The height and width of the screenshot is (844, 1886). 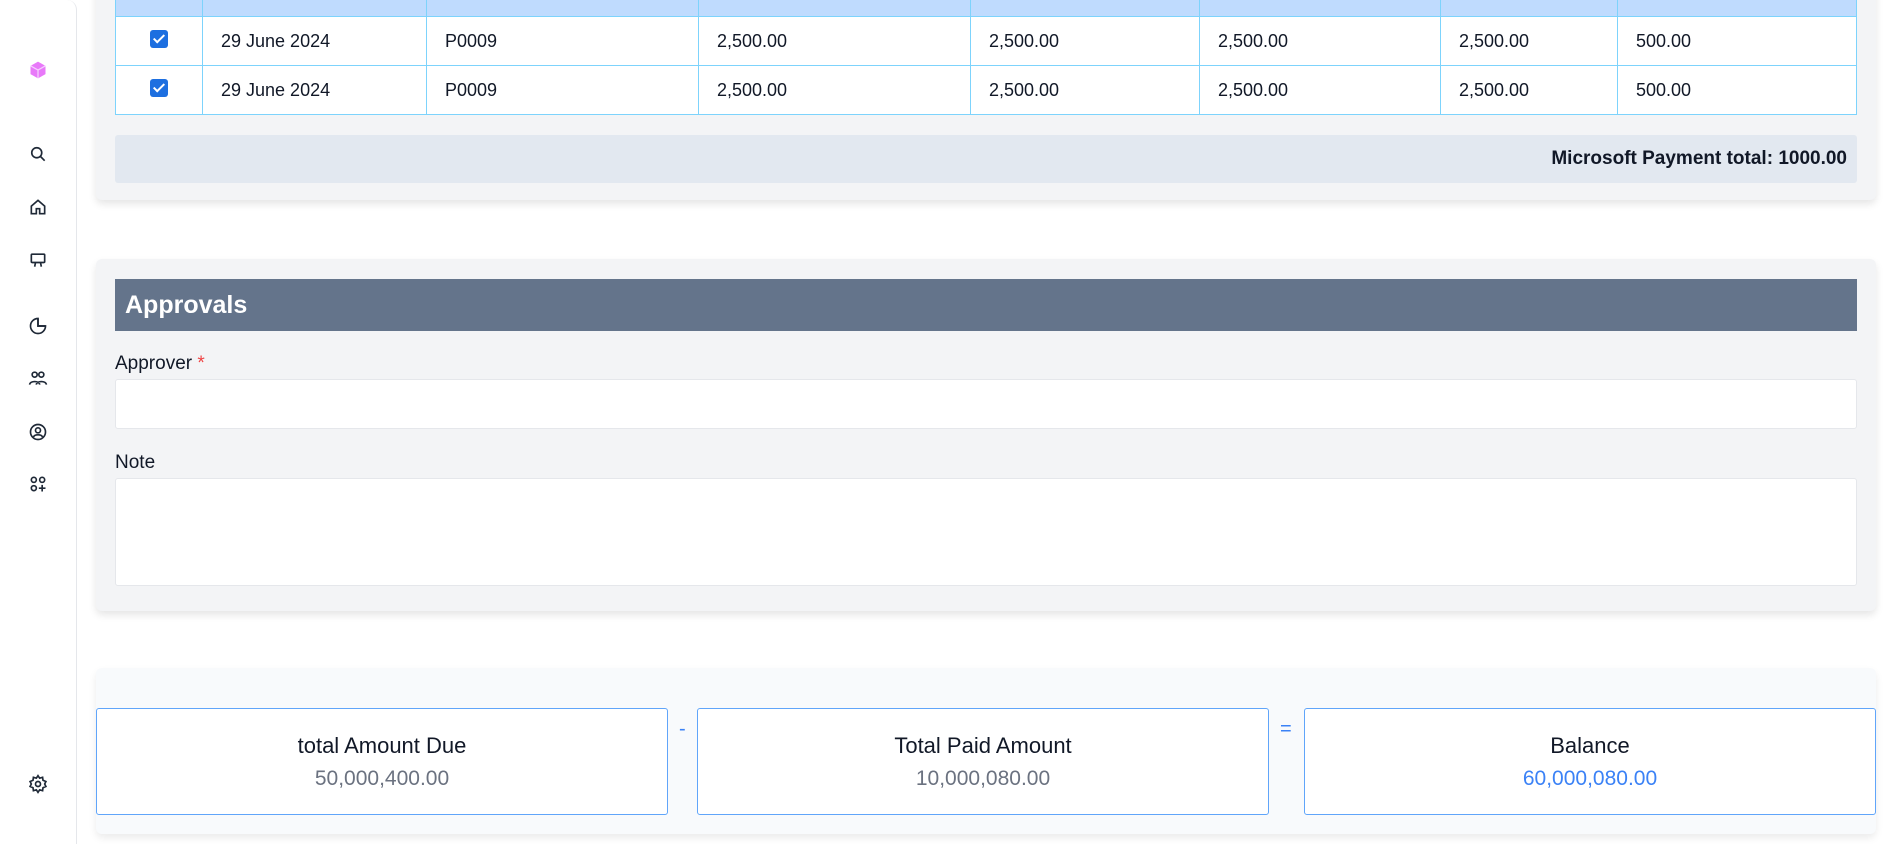 I want to click on balance-value: 60,000,080.00, so click(x=1590, y=778).